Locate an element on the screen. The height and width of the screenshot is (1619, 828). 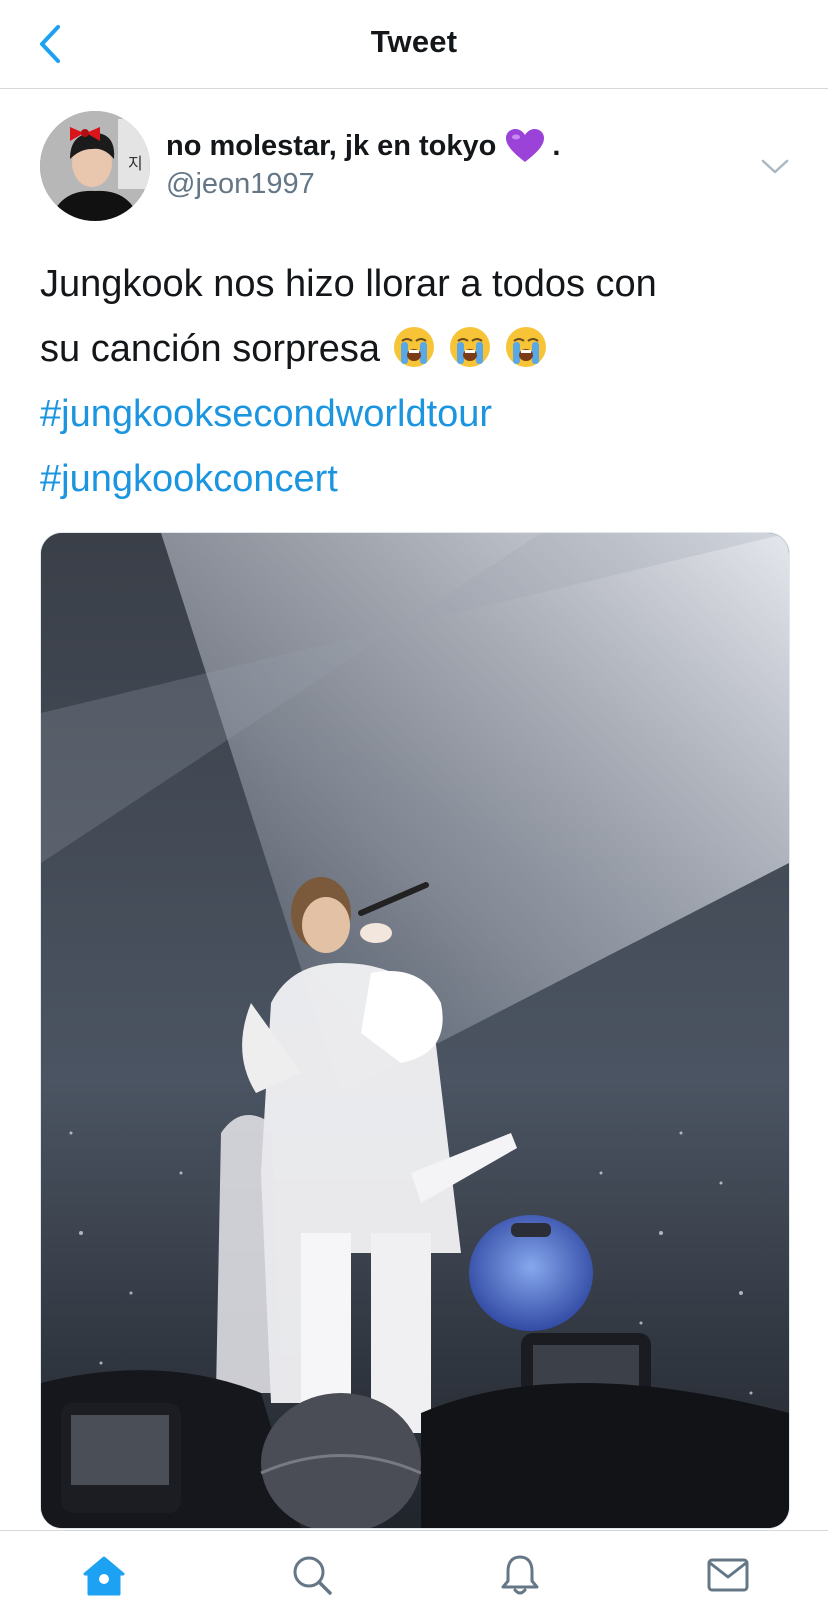
messages-envelope-icon is located at coordinates (728, 1575).